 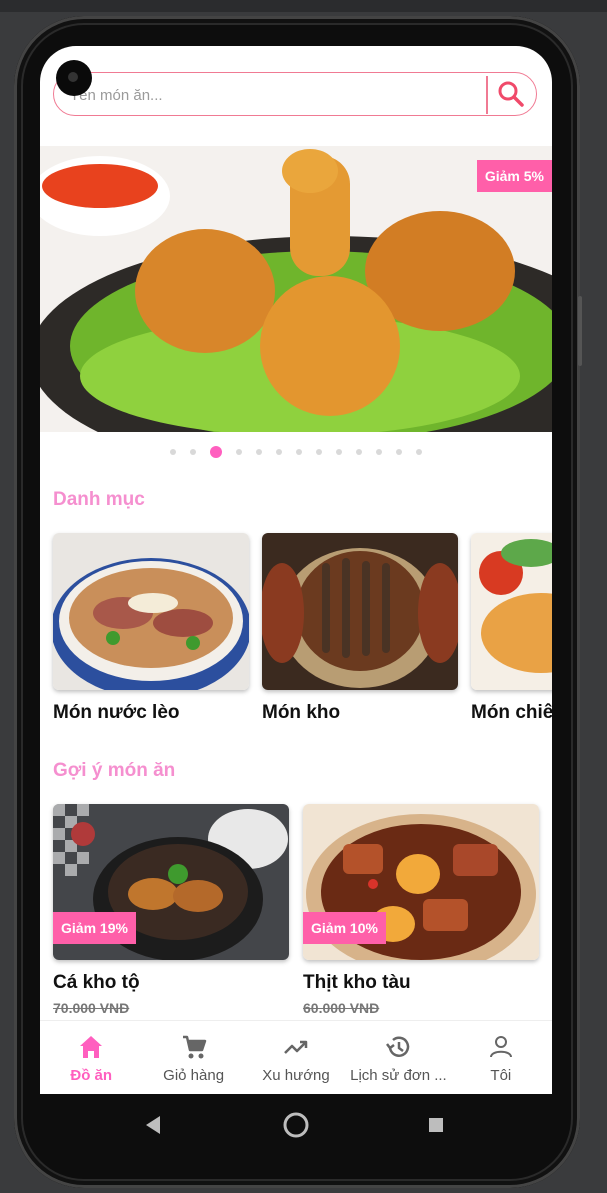 I want to click on food-original-price: 60.000 VNĐ, so click(x=341, y=1008).